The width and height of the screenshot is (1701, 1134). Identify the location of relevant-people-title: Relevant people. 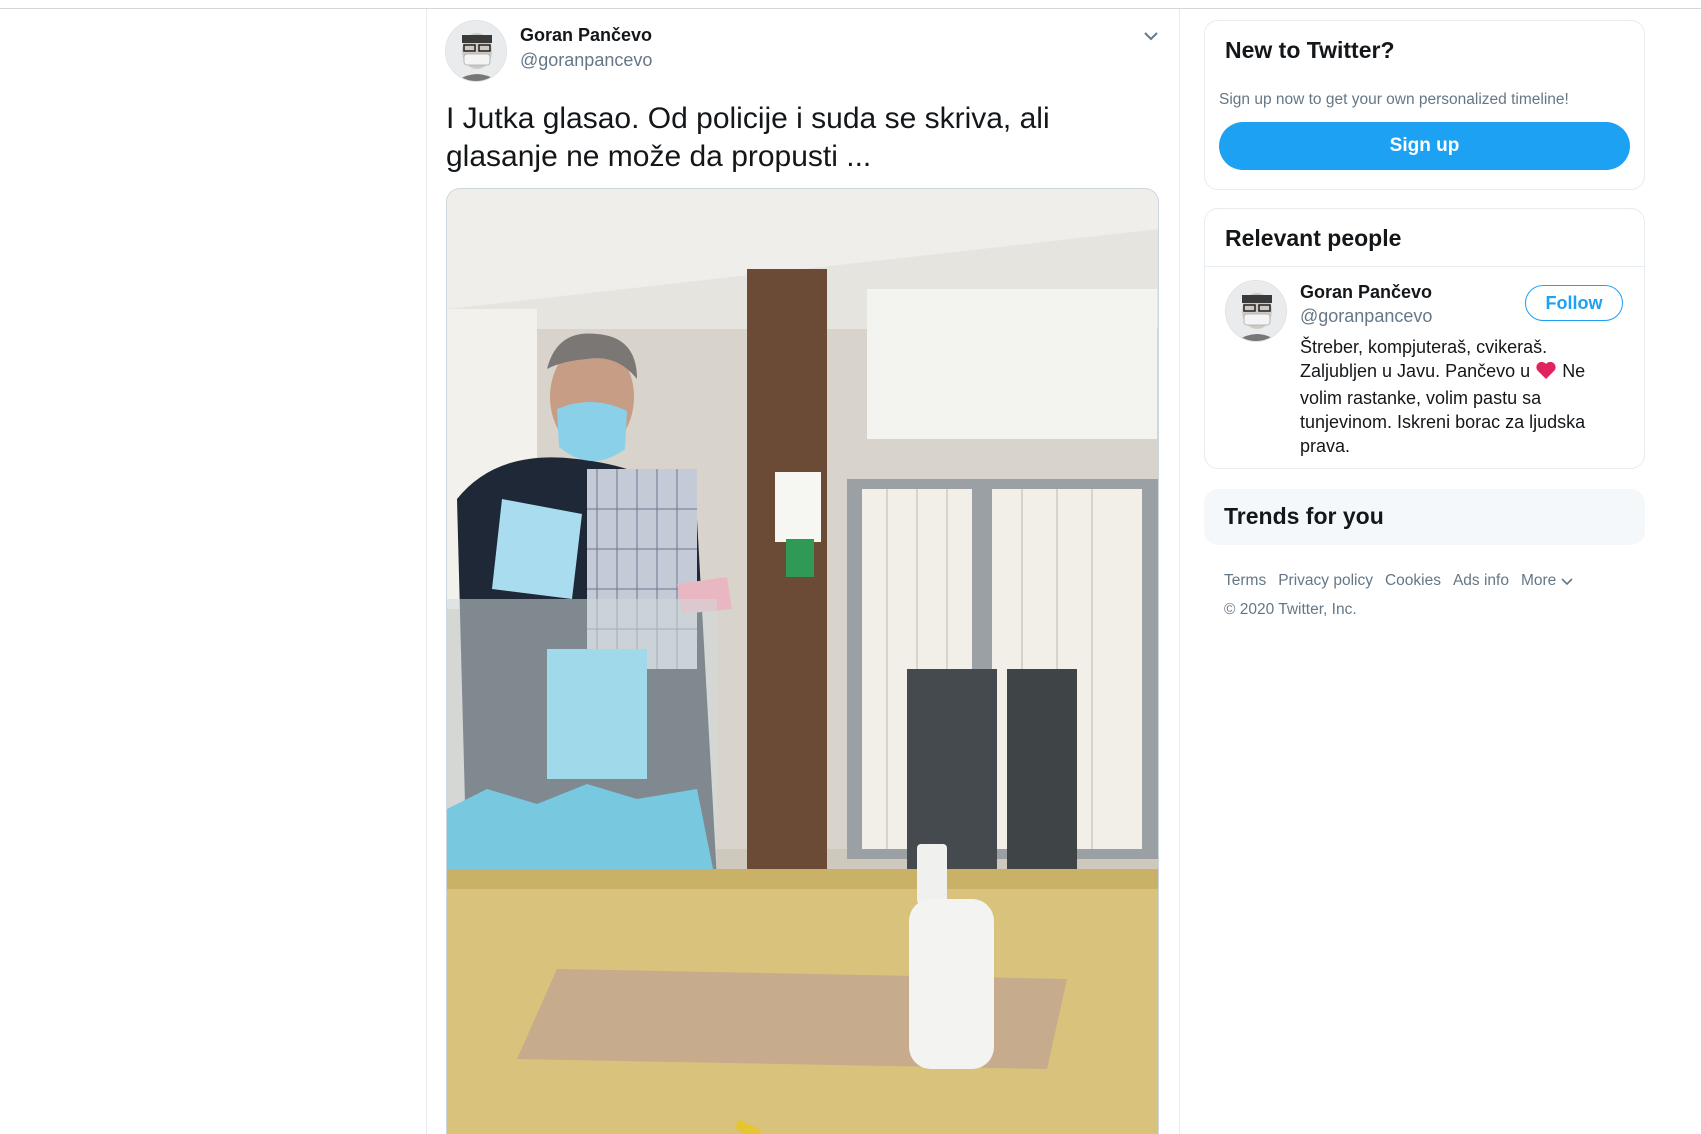
(1313, 238).